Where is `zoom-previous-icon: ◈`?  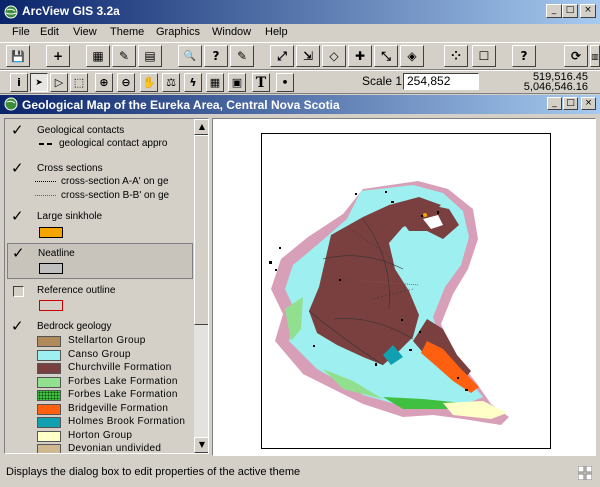
zoom-previous-icon: ◈ is located at coordinates (412, 56).